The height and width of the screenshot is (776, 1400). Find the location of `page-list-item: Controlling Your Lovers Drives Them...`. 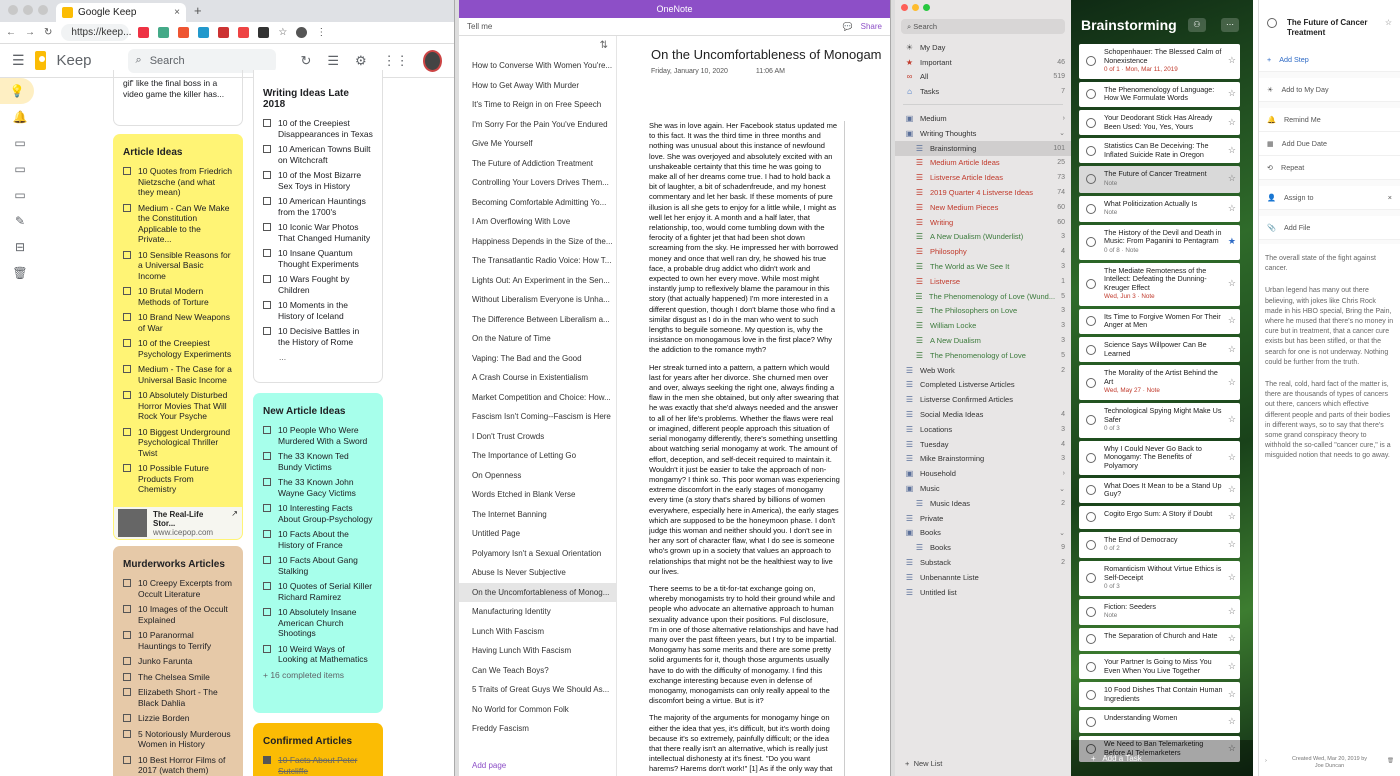

page-list-item: Controlling Your Lovers Drives Them... is located at coordinates (537, 183).